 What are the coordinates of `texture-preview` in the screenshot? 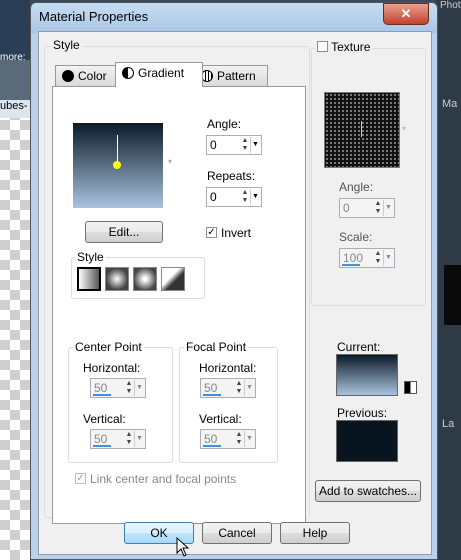 It's located at (362, 130).